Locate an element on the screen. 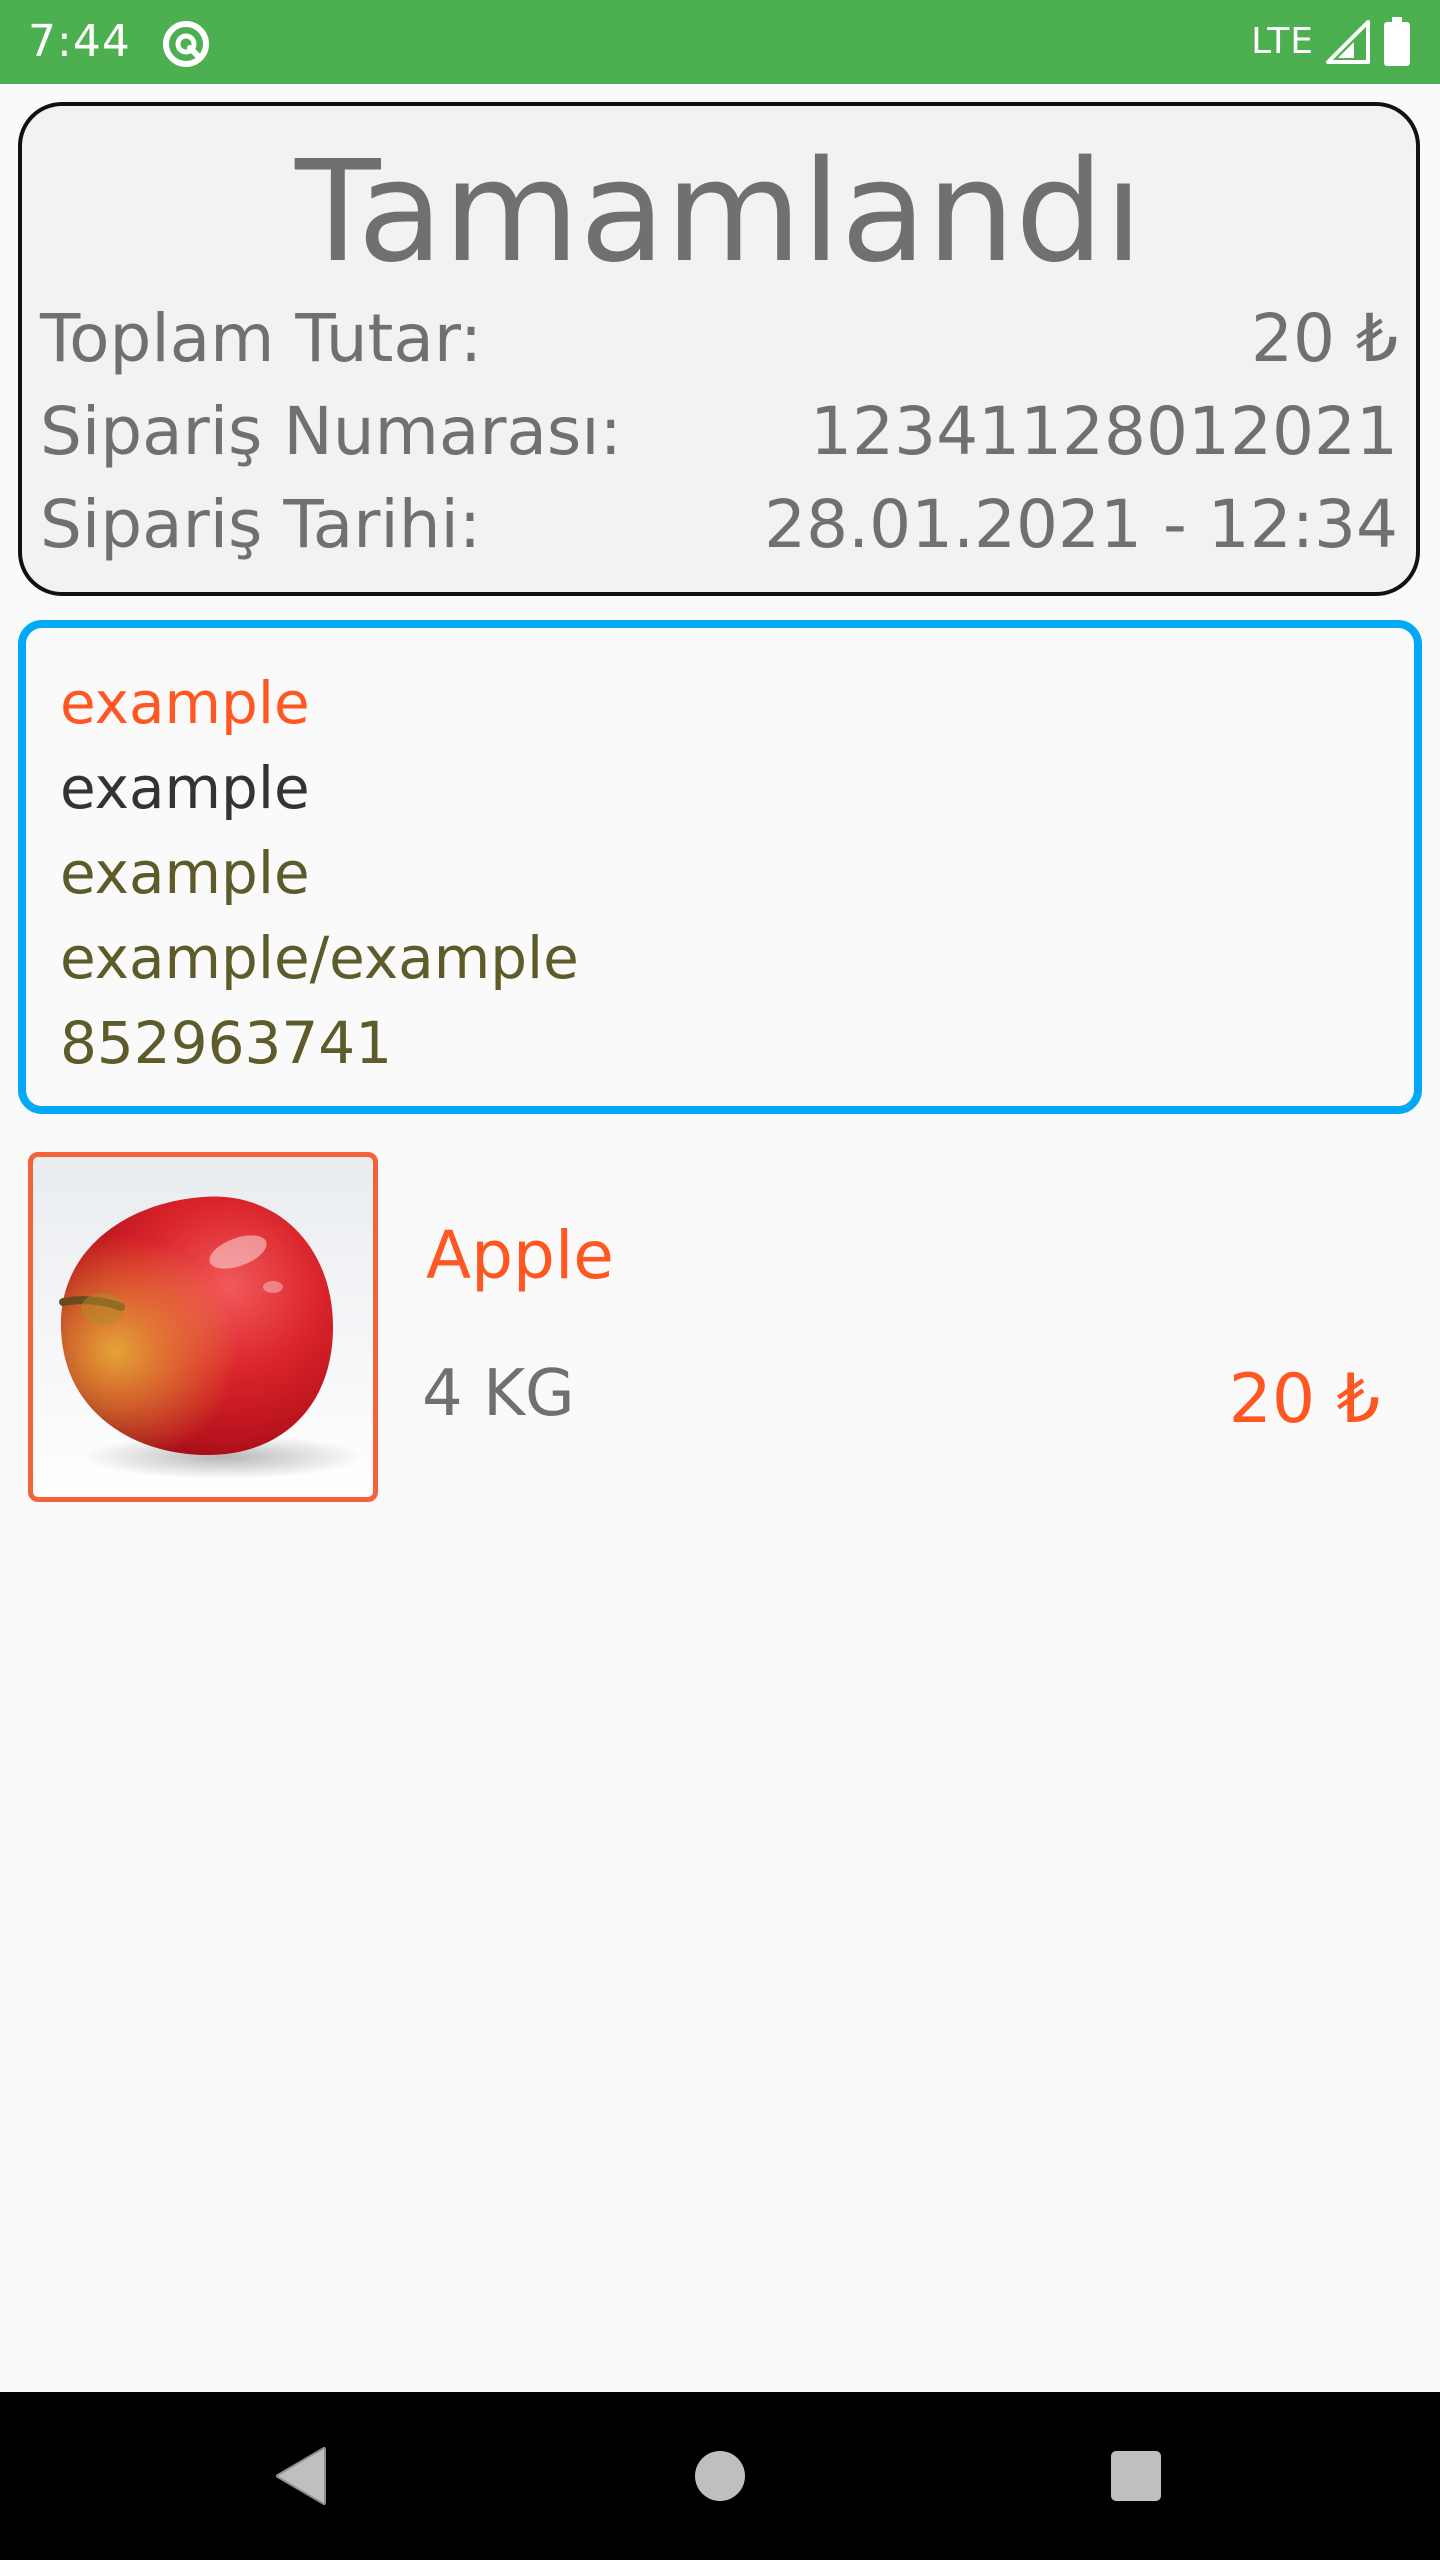 The width and height of the screenshot is (1440, 2560). product-list-item: Apple 4 KG 20 ₺ is located at coordinates (720, 1326).